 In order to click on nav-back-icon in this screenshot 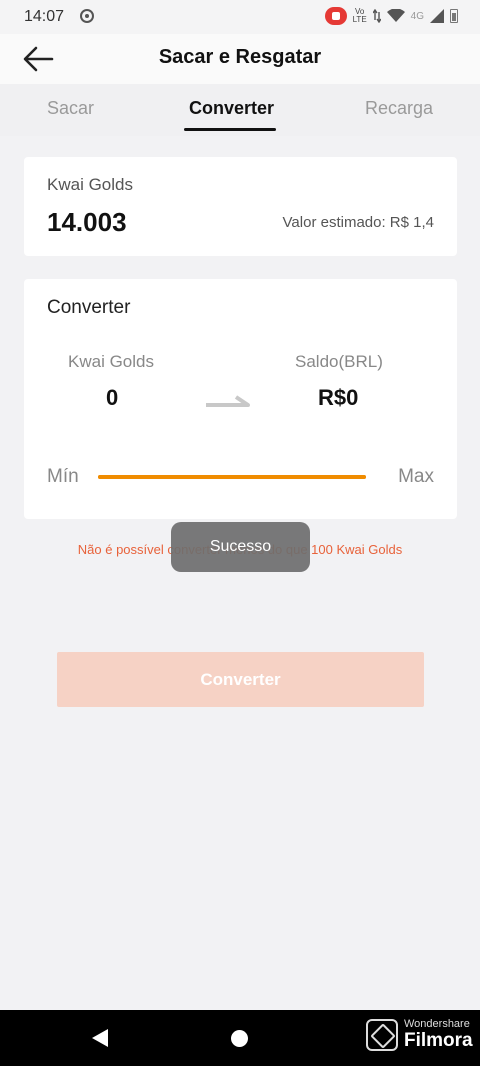, I will do `click(101, 1038)`.